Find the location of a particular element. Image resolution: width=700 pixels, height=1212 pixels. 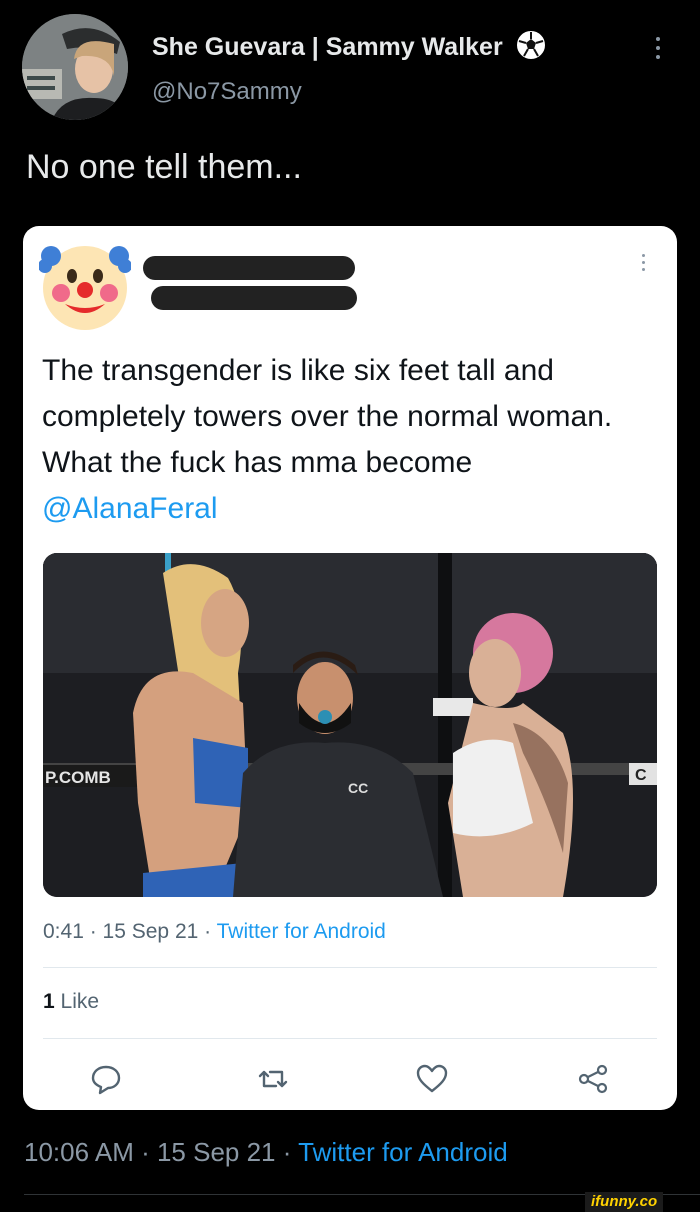

retweet-icon is located at coordinates (273, 1079).